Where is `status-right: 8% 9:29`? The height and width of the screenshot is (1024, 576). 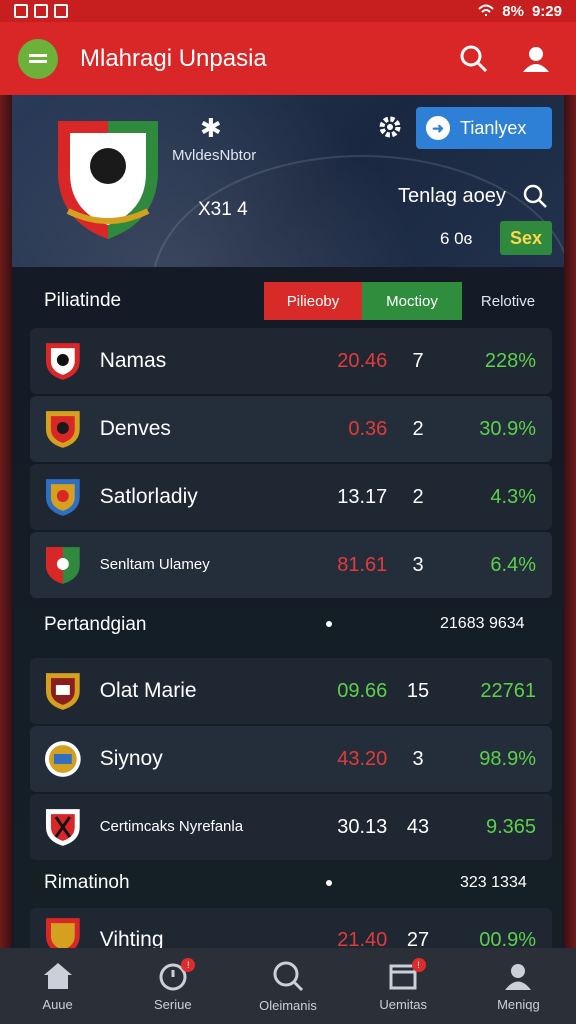
status-right: 8% 9:29 is located at coordinates (520, 11).